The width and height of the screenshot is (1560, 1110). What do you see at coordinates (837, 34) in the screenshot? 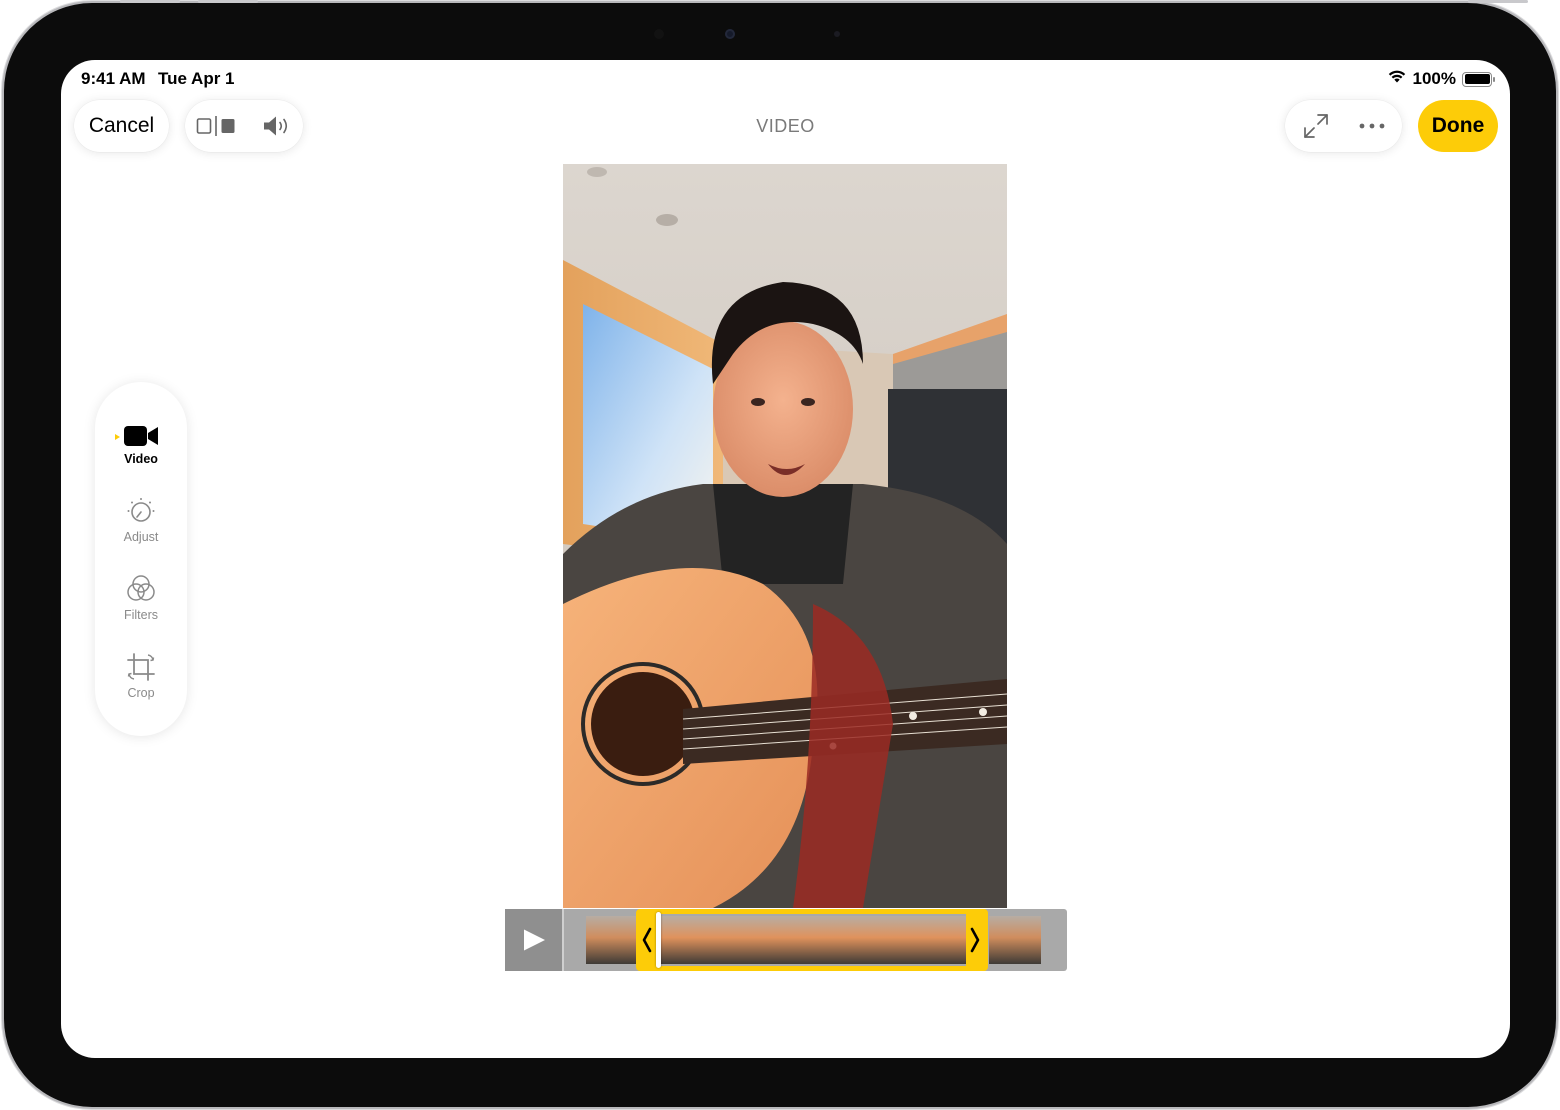
I see `ambient-sensor` at bounding box center [837, 34].